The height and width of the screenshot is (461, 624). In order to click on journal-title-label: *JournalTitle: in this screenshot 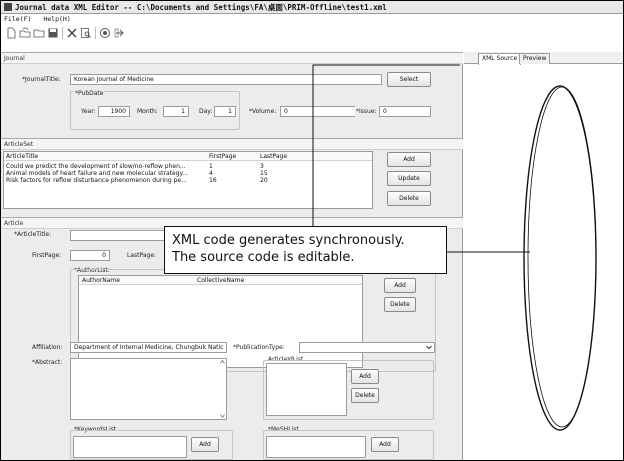, I will do `click(41, 79)`.